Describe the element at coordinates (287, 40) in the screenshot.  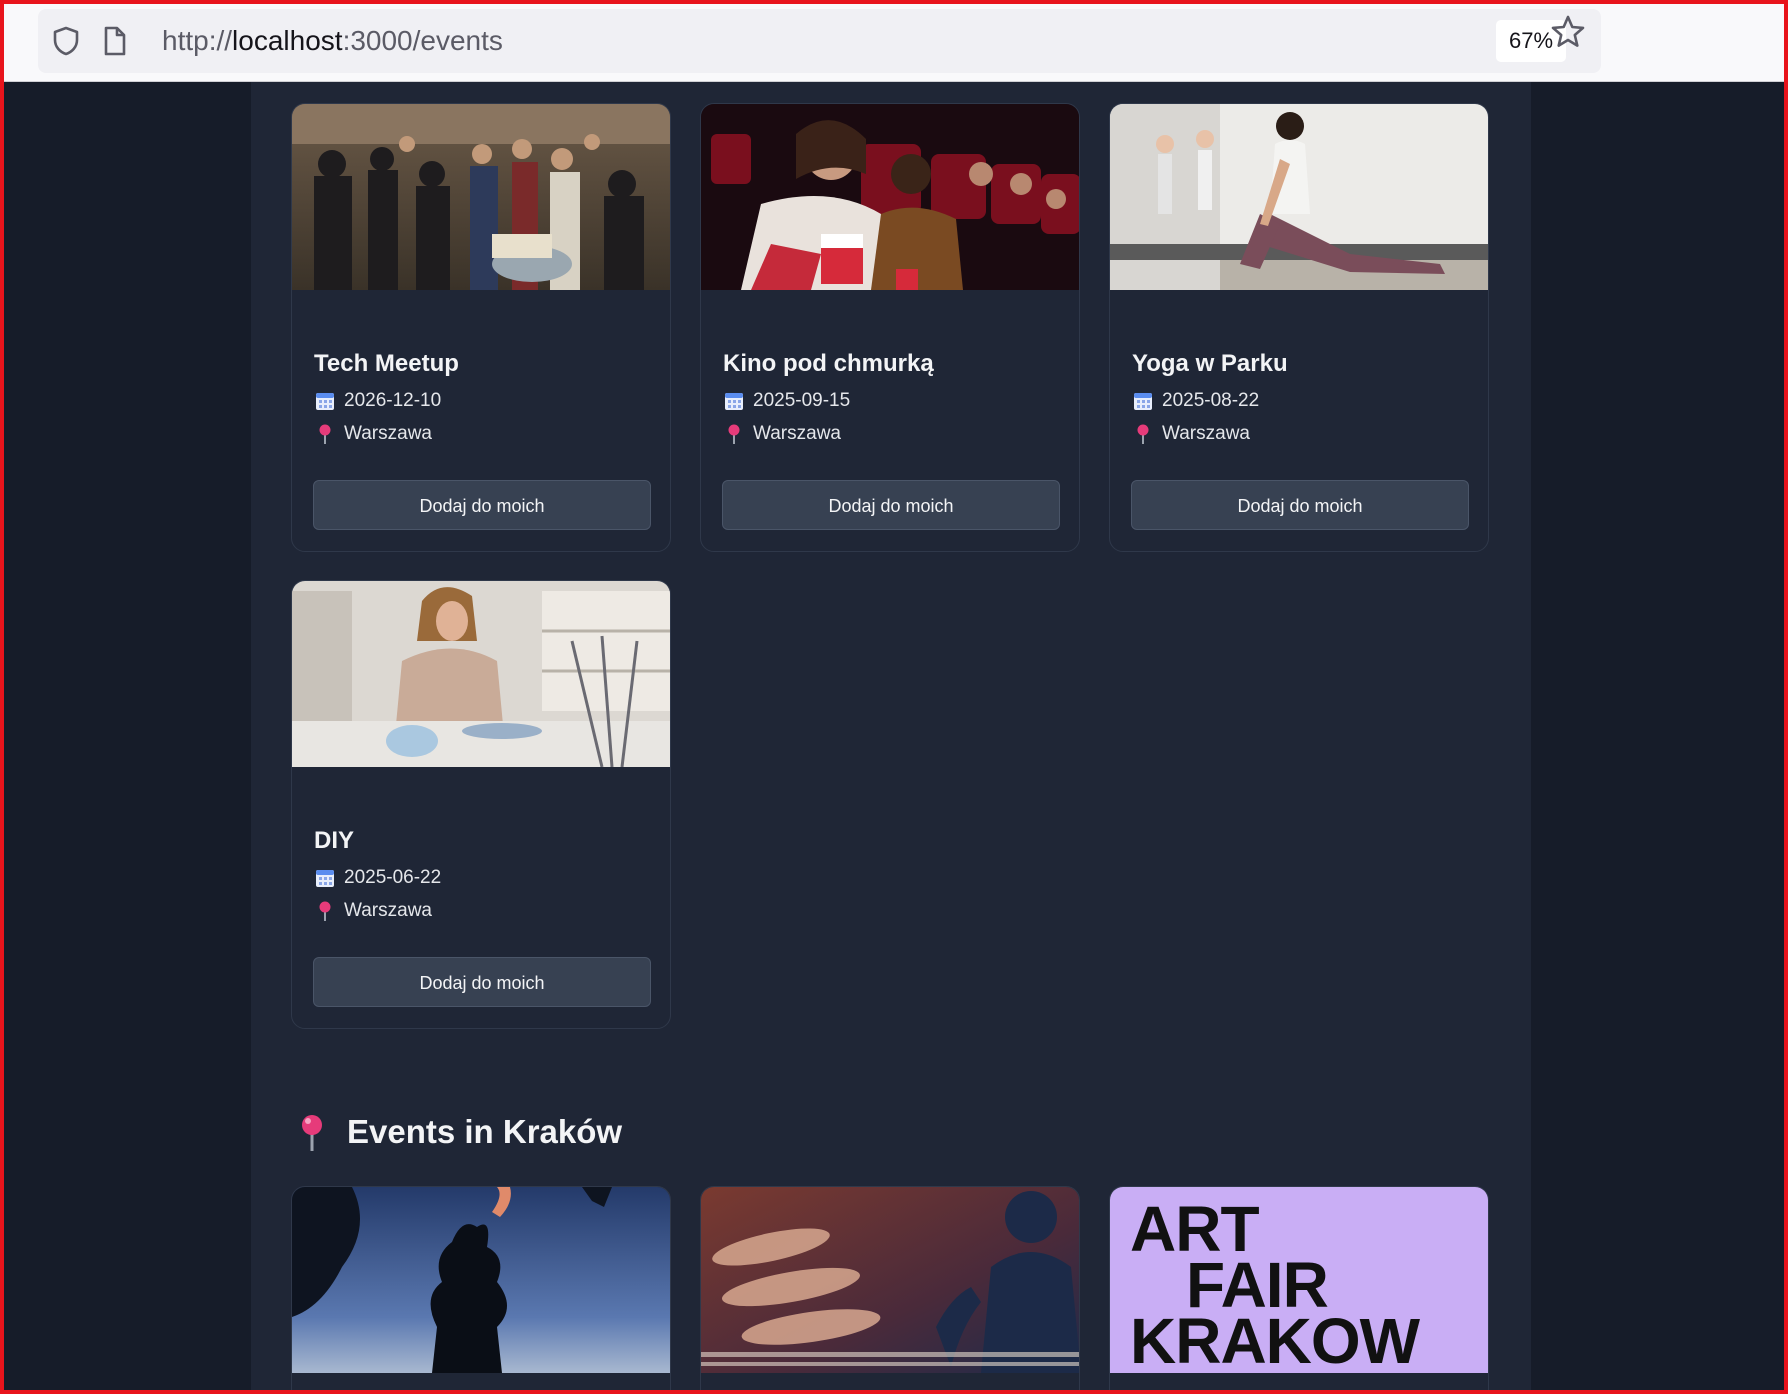
I see `url-host: localhost` at that location.